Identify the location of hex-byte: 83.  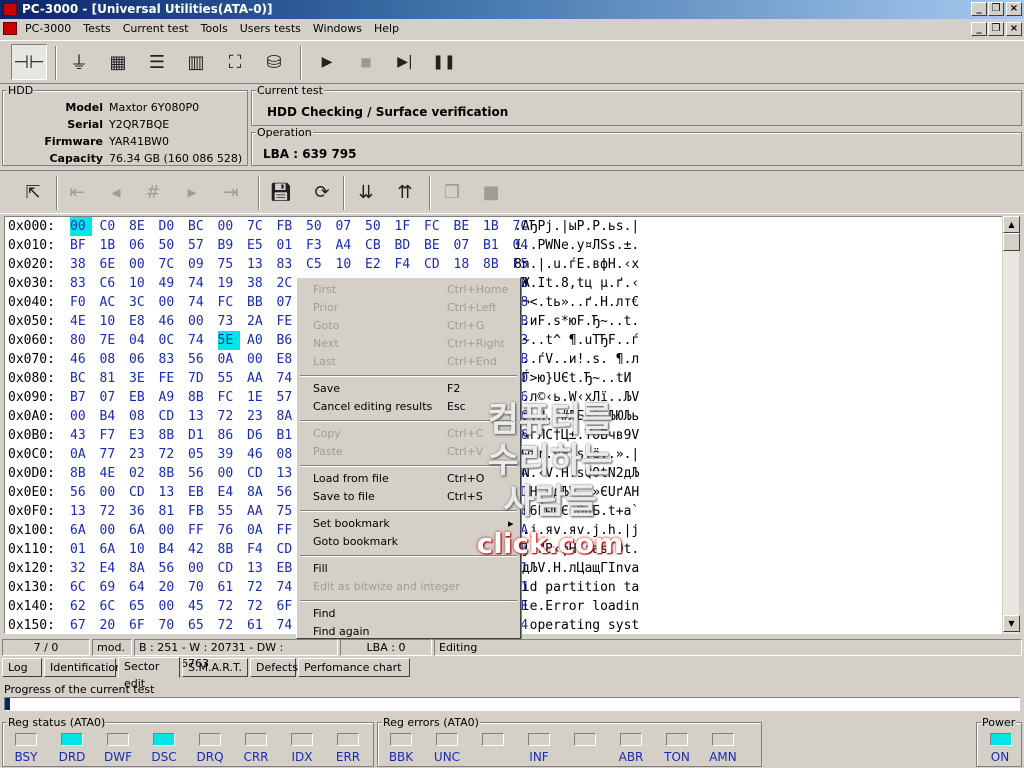
(288, 264).